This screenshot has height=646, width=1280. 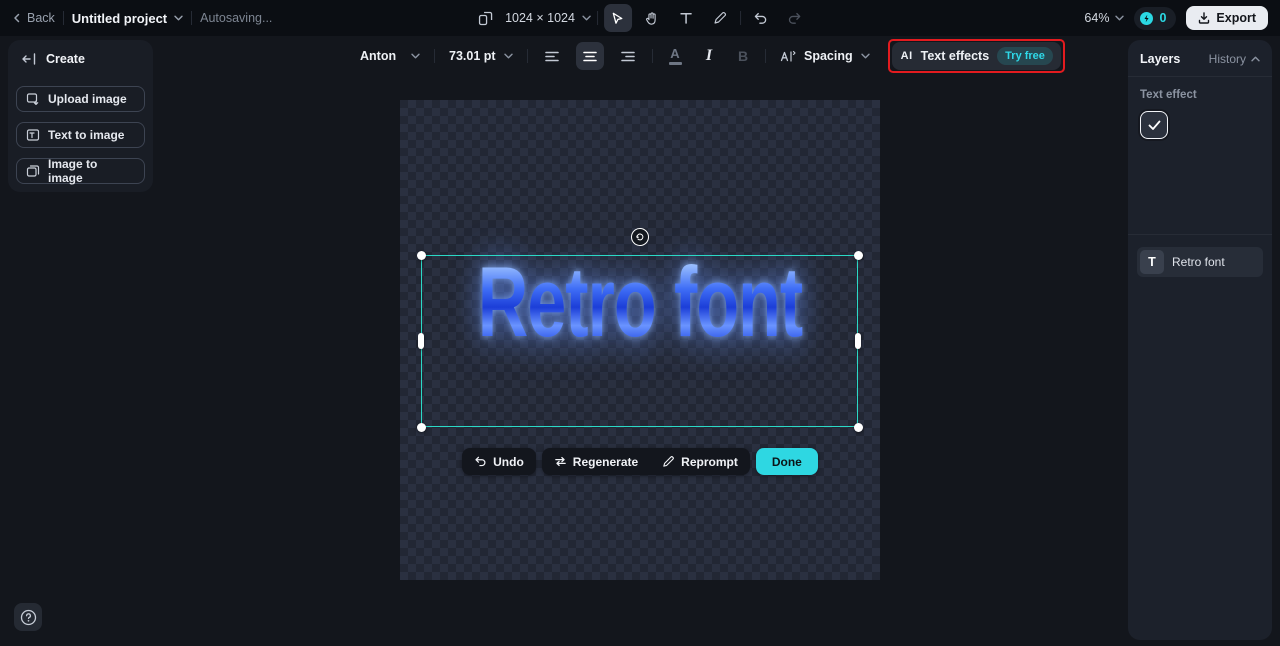 I want to click on help-button, so click(x=28, y=617).